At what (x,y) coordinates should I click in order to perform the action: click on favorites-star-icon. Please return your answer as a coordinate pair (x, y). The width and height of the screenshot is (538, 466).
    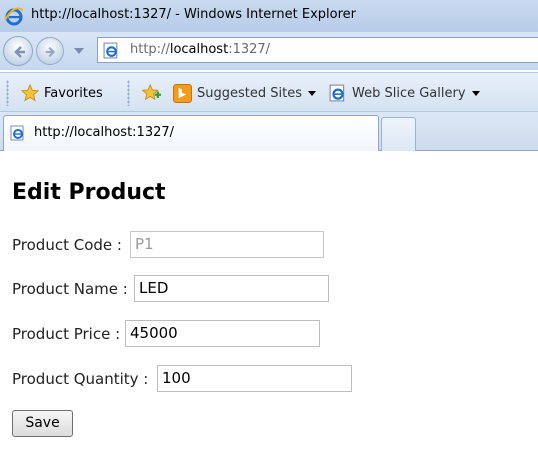
    Looking at the image, I should click on (30, 93).